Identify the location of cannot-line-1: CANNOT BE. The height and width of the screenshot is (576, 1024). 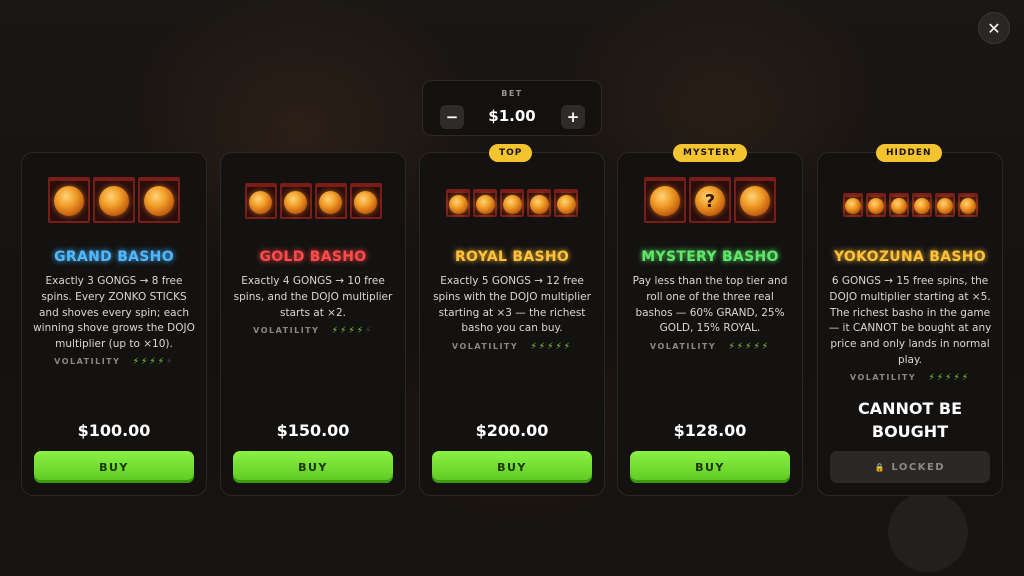
(910, 408).